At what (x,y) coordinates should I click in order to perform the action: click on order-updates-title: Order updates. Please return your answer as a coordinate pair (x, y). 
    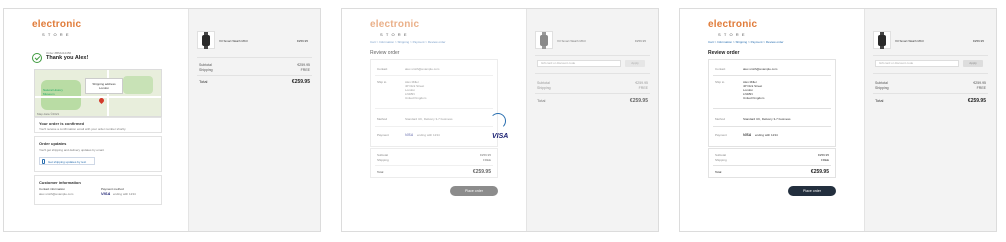
    Looking at the image, I should click on (53, 143).